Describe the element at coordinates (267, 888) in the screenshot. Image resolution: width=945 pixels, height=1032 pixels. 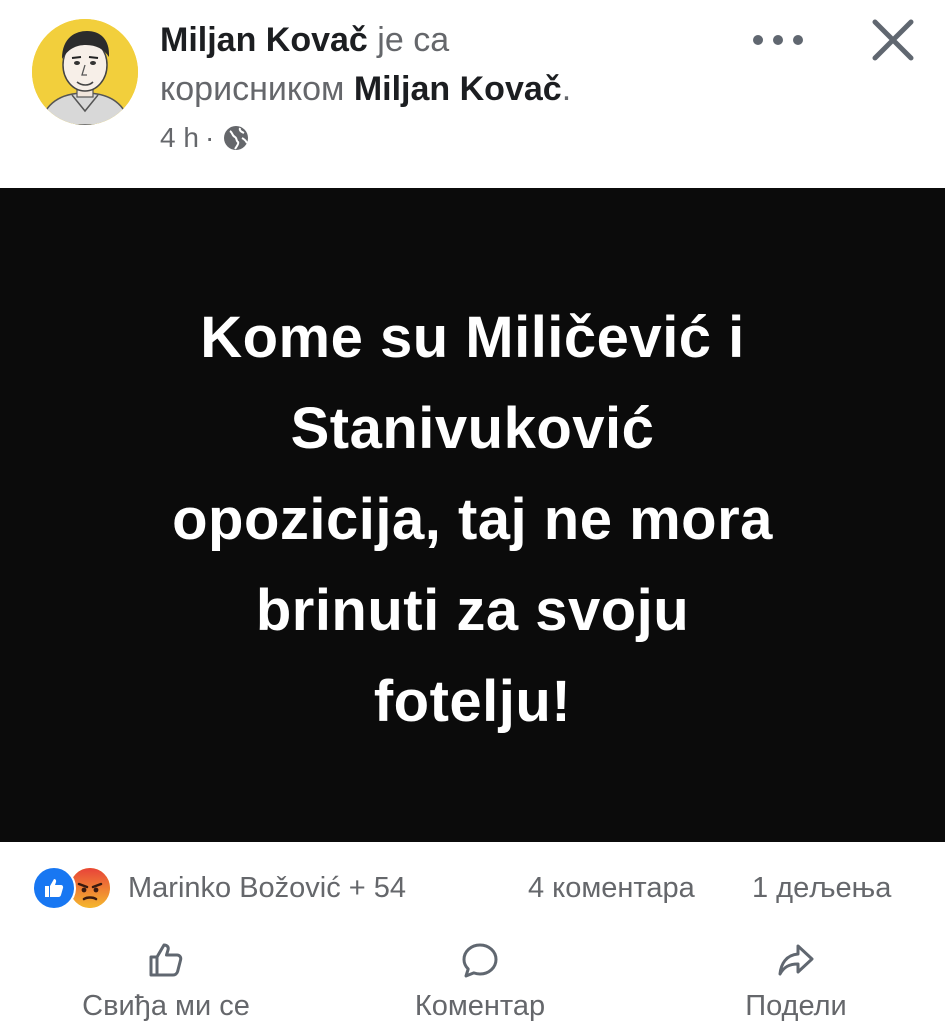
I see `reactors-summary: Marinko Božović + 54` at that location.